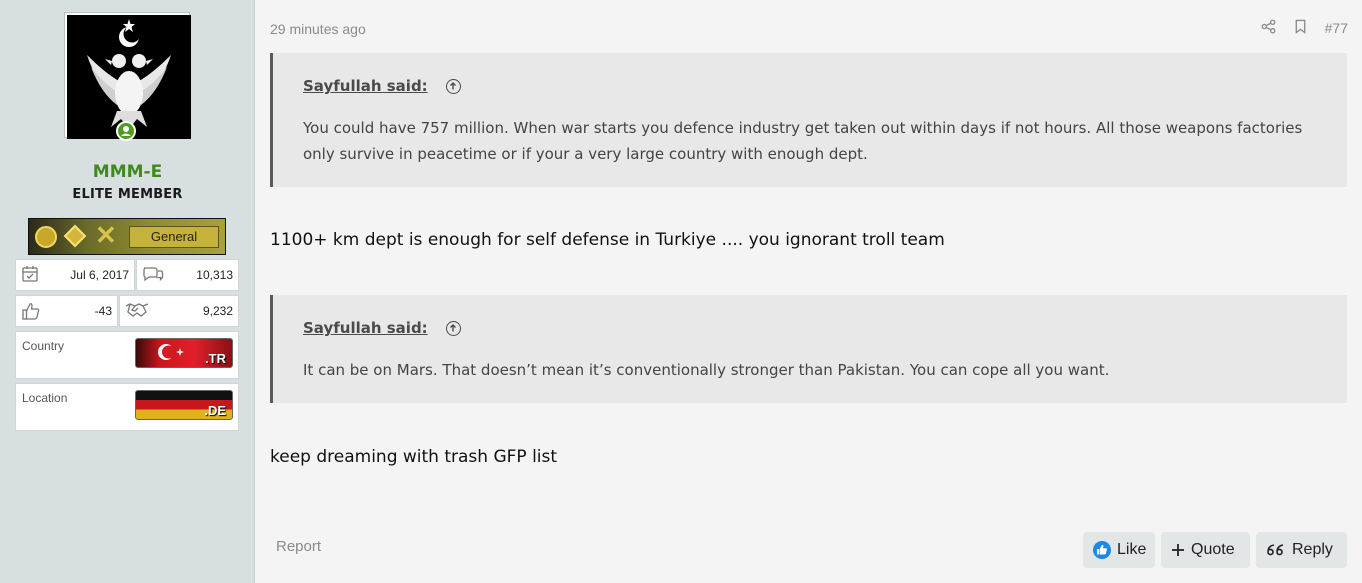 The width and height of the screenshot is (1362, 583). What do you see at coordinates (187, 275) in the screenshot?
I see `messages-stat: 10,313` at bounding box center [187, 275].